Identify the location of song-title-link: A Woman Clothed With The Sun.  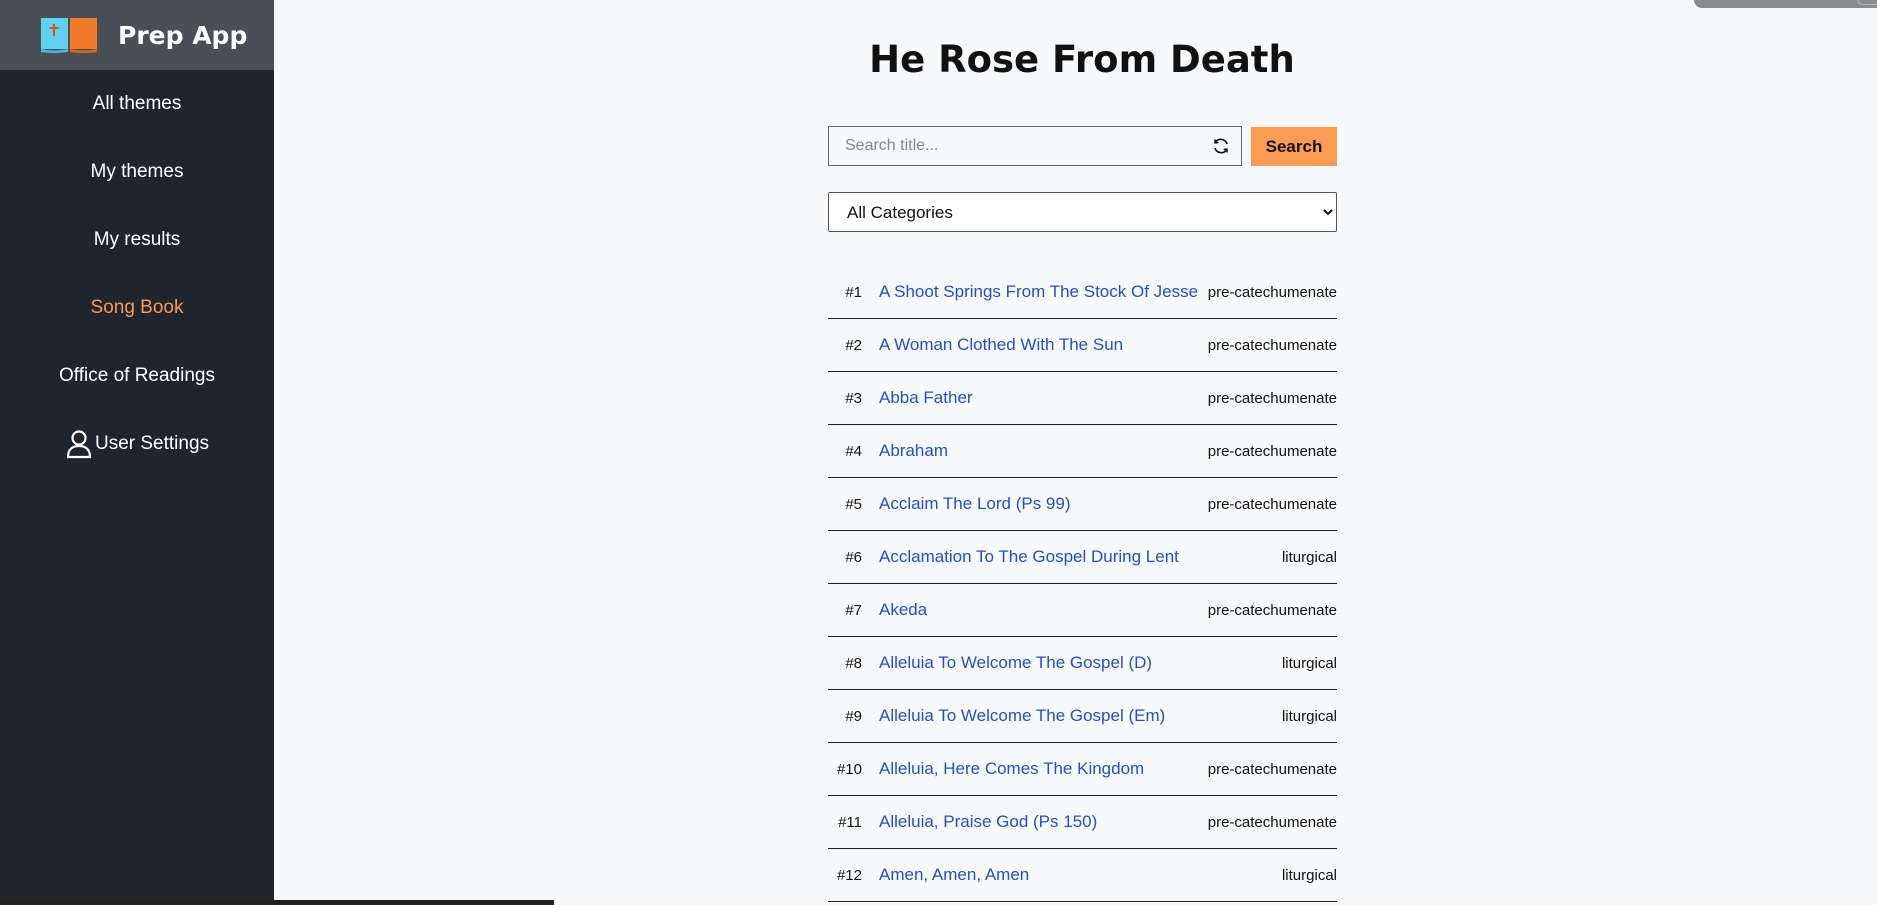
(1001, 345).